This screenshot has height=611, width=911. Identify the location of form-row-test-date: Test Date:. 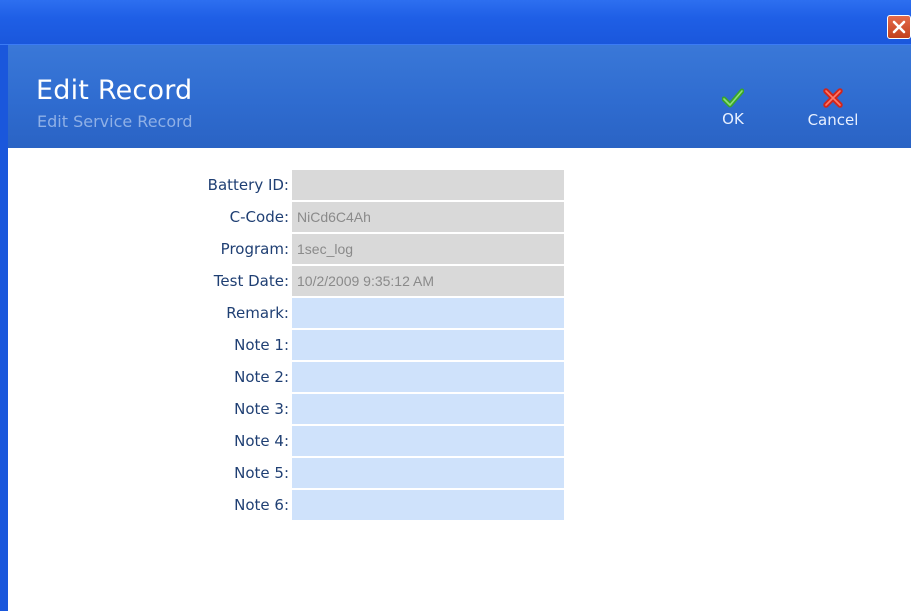
(455, 281).